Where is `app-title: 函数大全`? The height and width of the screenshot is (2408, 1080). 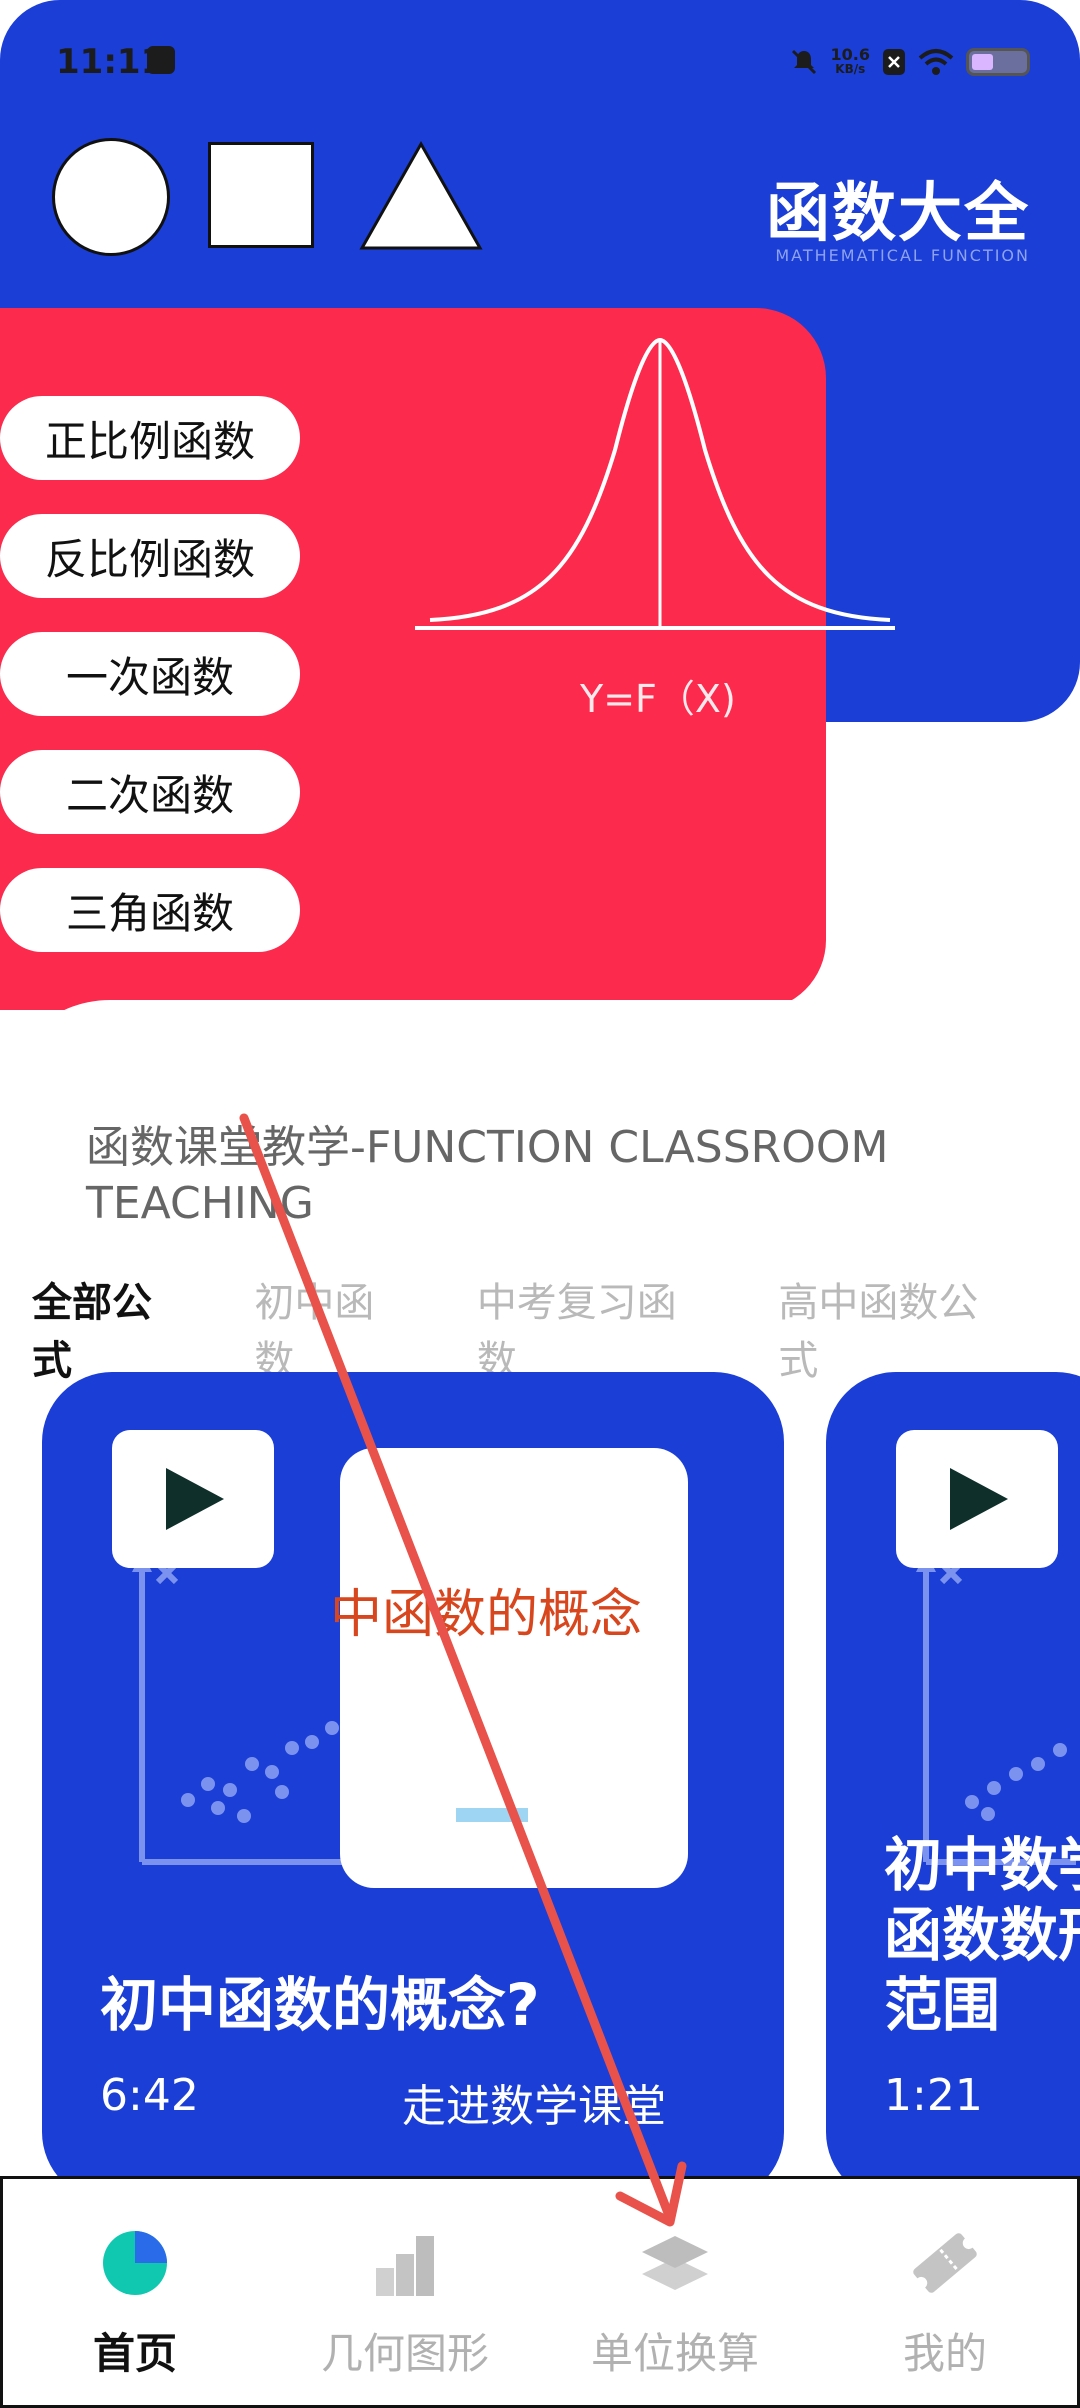 app-title: 函数大全 is located at coordinates (898, 214).